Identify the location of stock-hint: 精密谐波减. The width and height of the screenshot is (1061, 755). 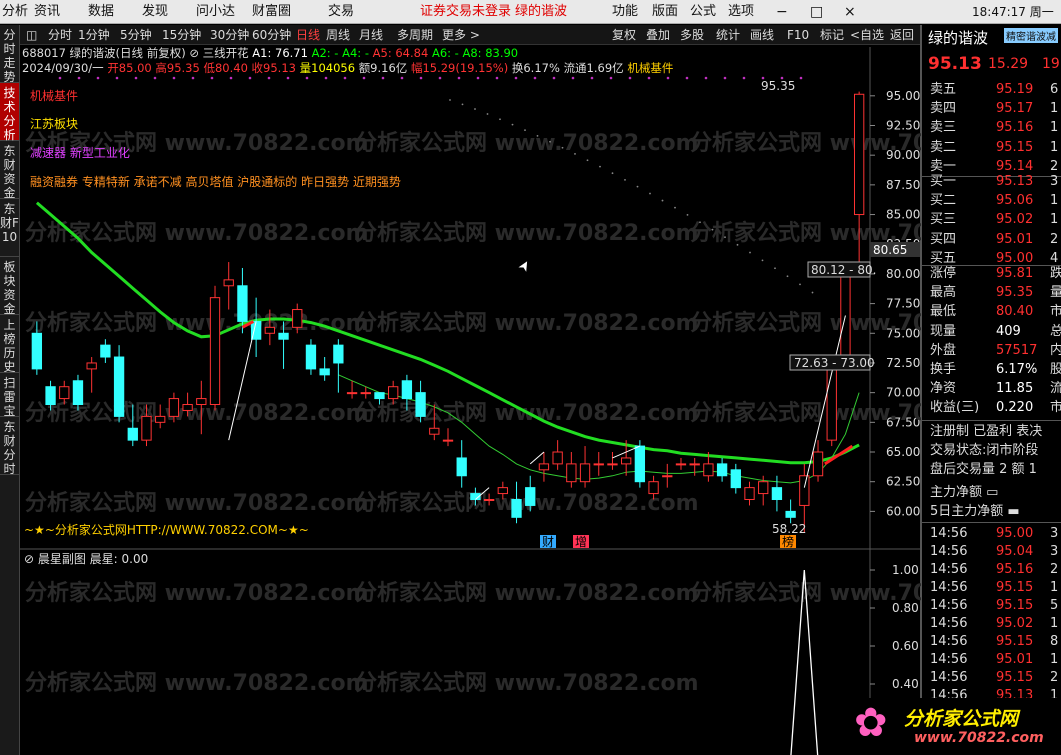
(1031, 35).